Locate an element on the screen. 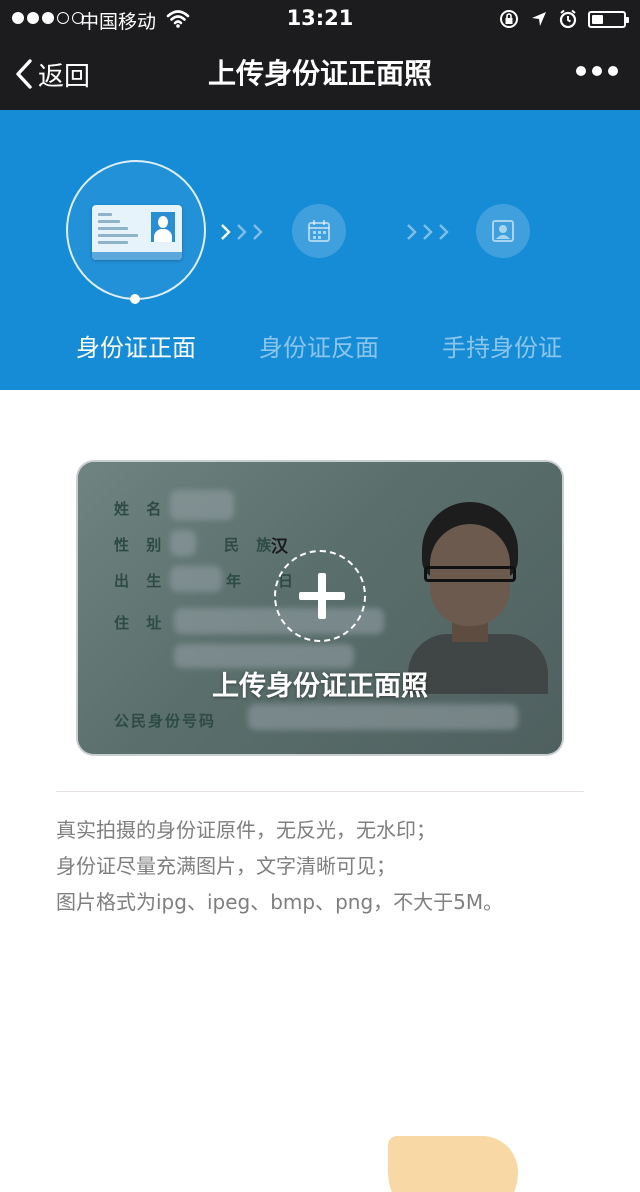 This screenshot has width=640, height=1192. upload-label: 上传身份证正面照 is located at coordinates (320, 686).